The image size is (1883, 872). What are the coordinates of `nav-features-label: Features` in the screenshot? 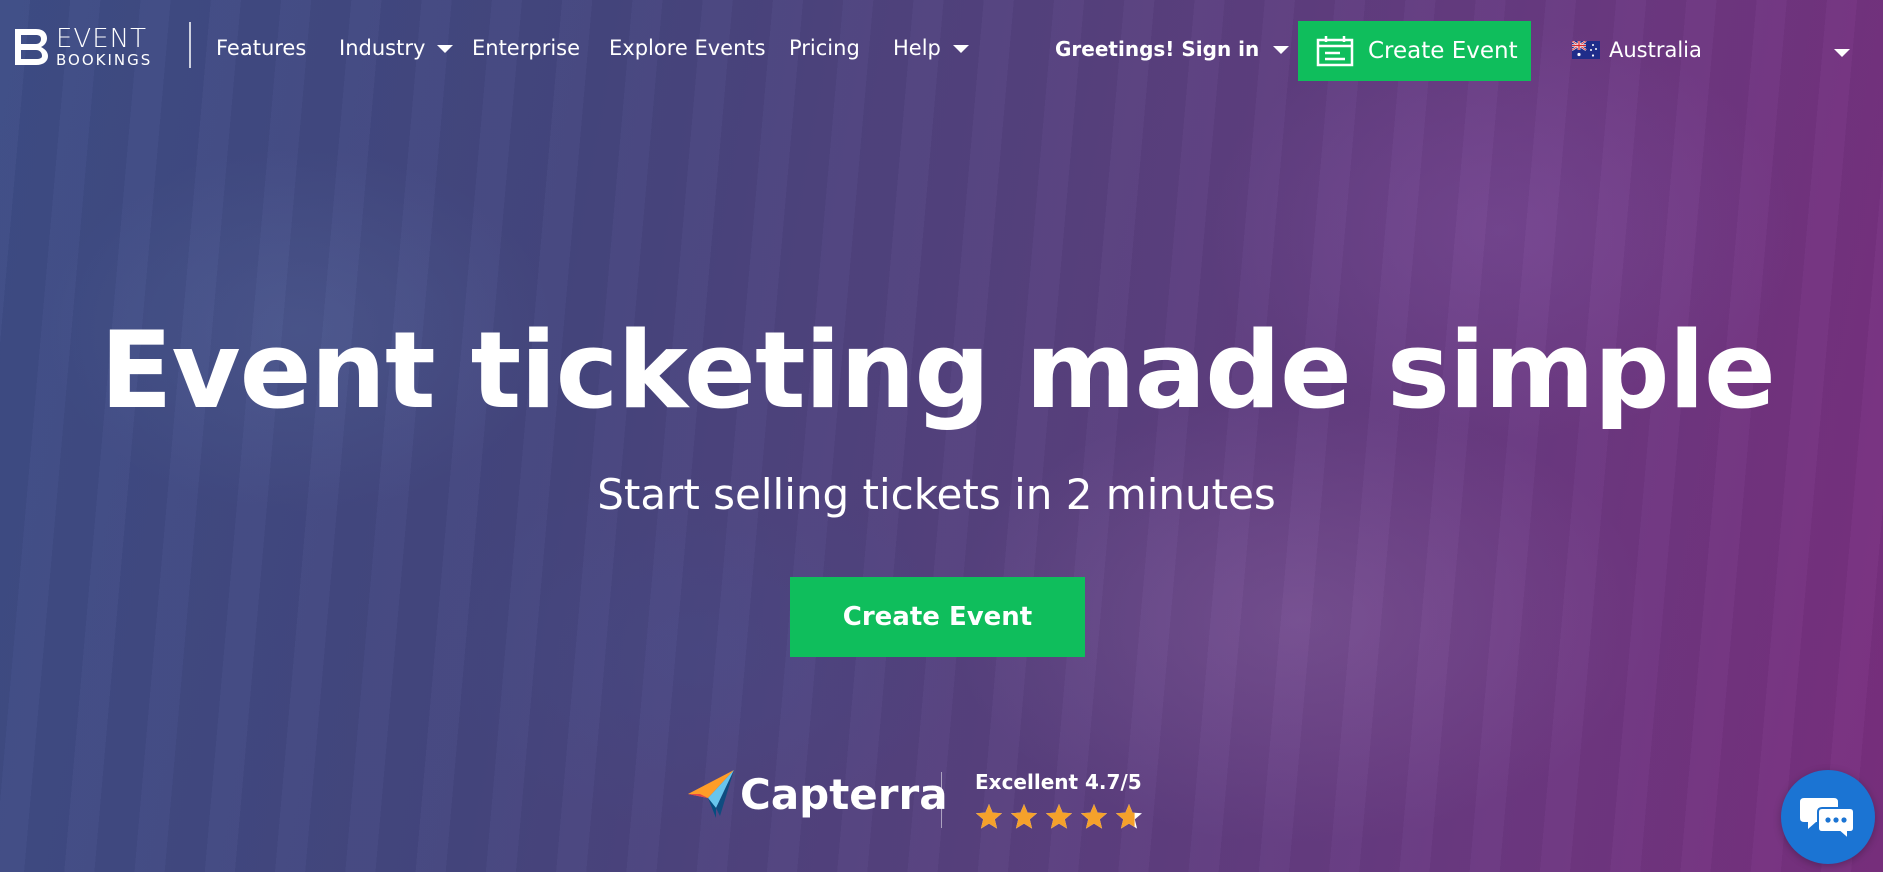 It's located at (261, 48).